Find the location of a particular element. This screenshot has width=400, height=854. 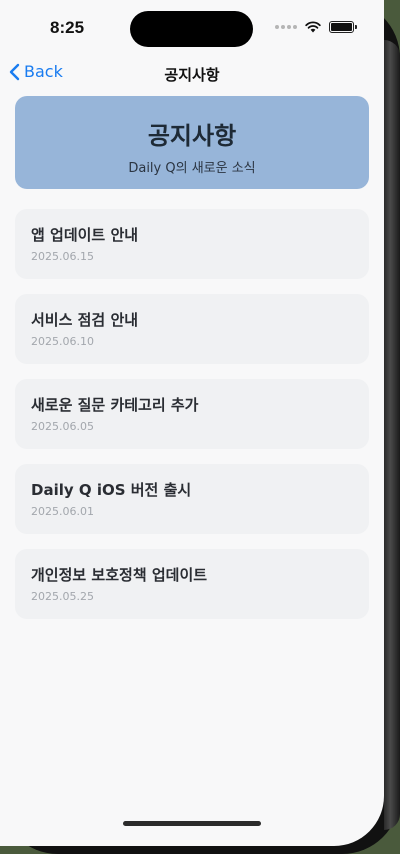

notice-date: 2025.06.01 is located at coordinates (62, 511).